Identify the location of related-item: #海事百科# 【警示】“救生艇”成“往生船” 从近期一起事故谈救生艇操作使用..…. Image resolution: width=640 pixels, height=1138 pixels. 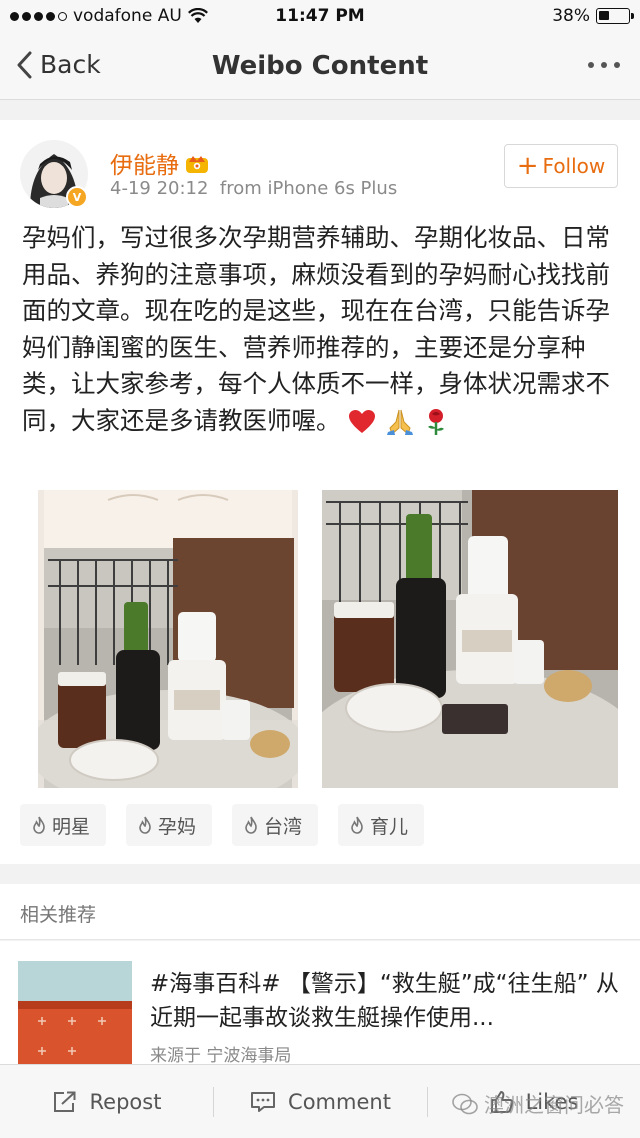
(320, 1006).